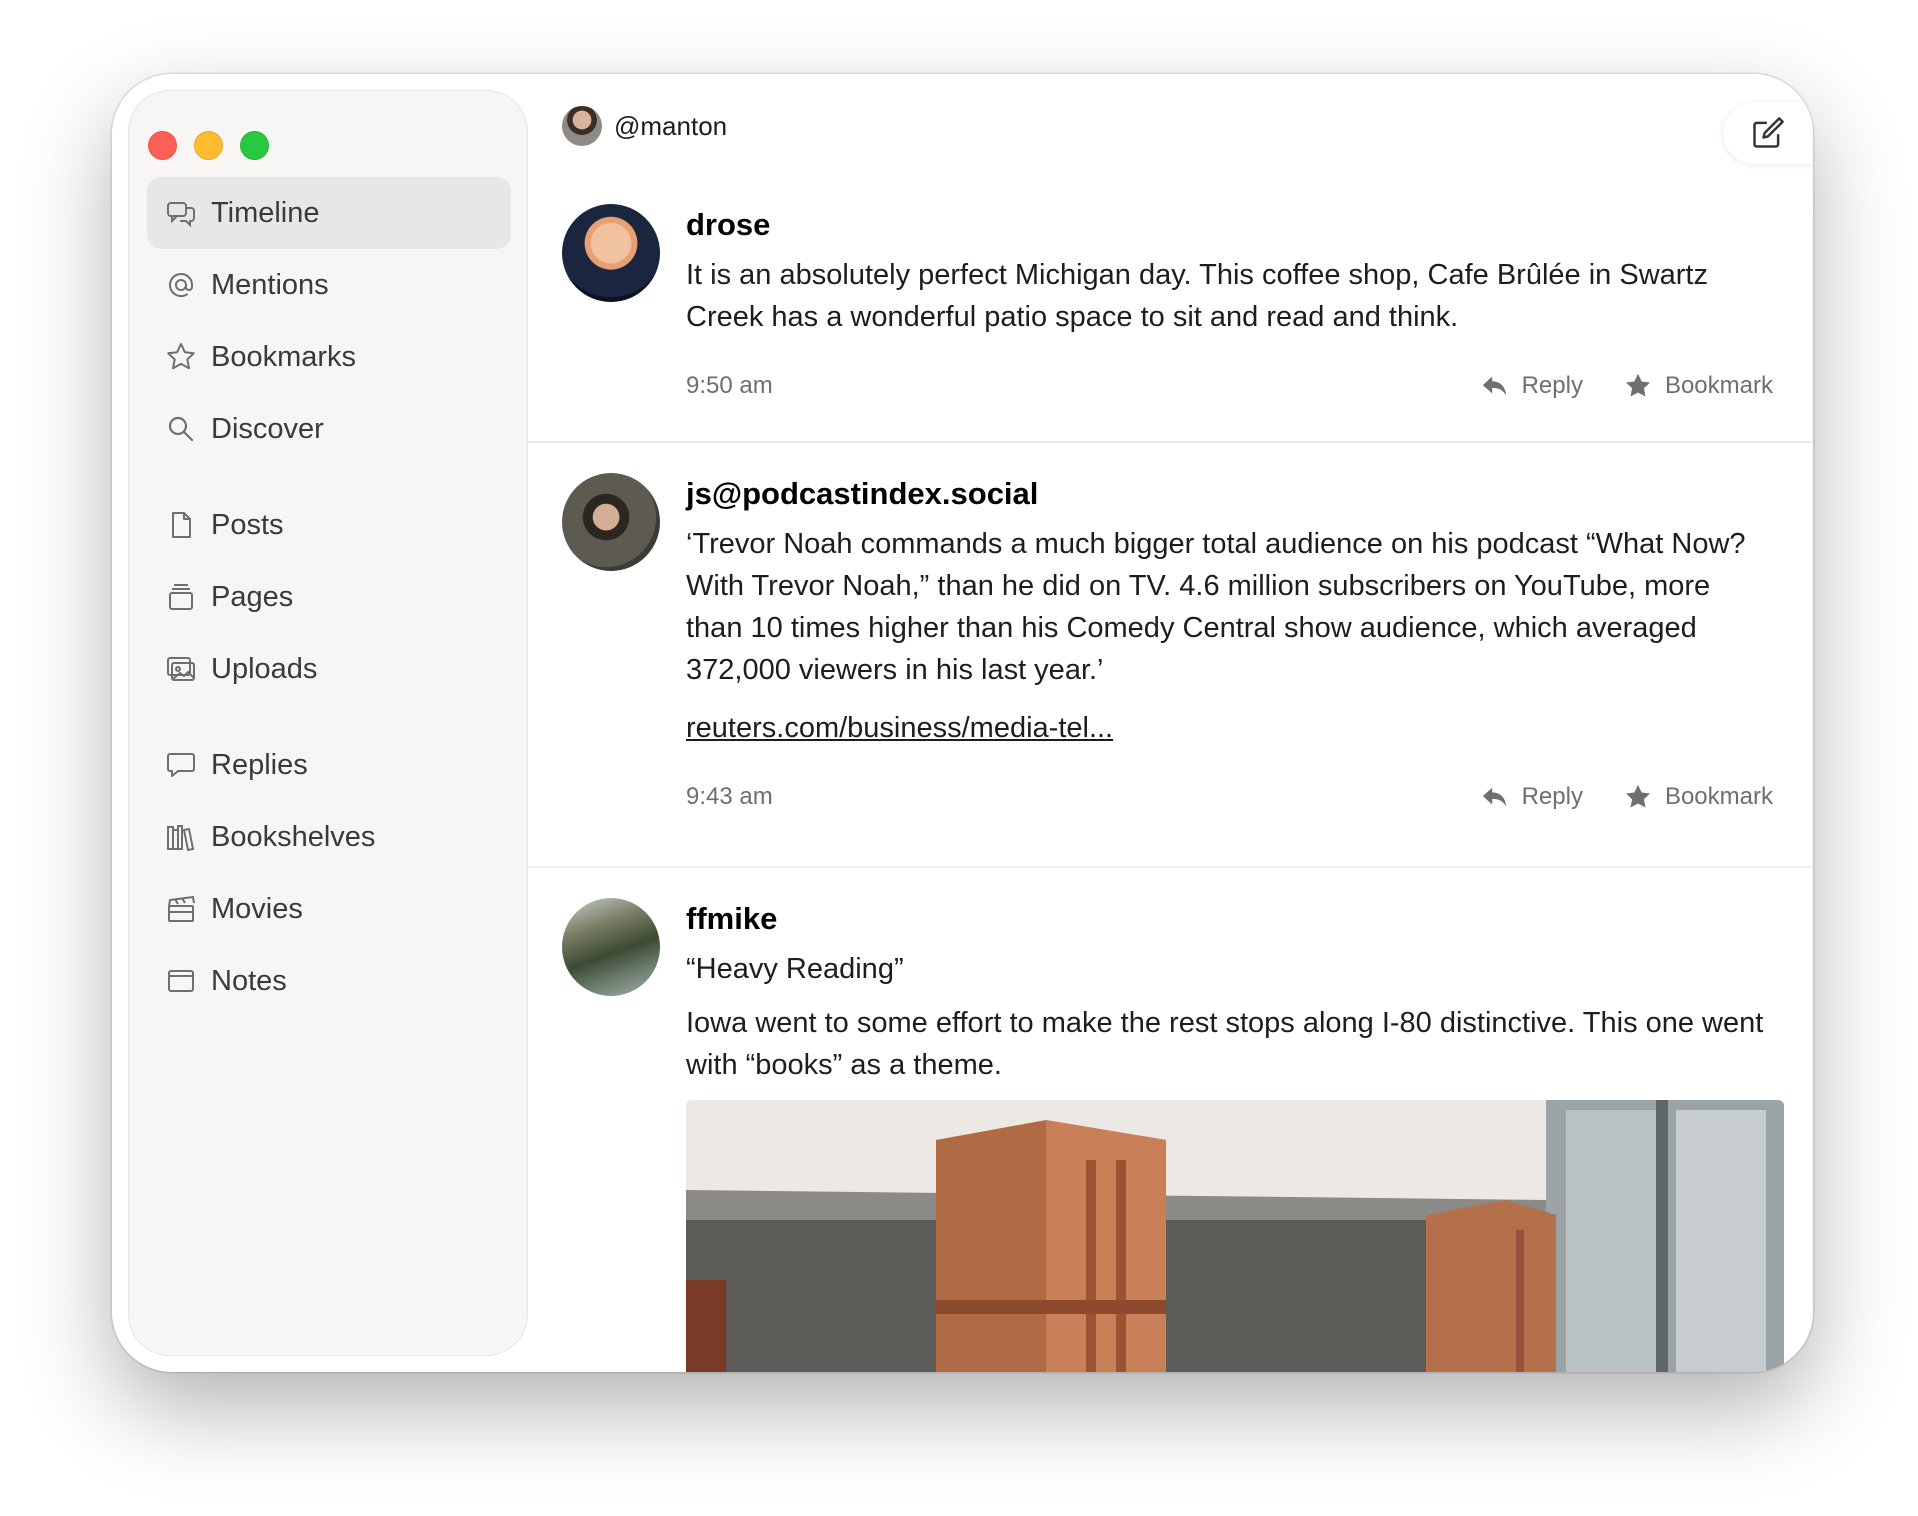  I want to click on account-header: @manton, so click(644, 126).